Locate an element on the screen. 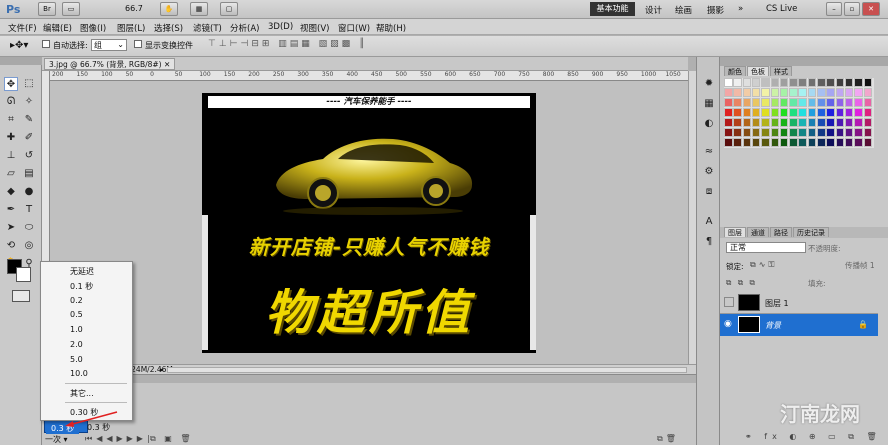 The image size is (888, 445). visibility-toggle is located at coordinates (729, 302).